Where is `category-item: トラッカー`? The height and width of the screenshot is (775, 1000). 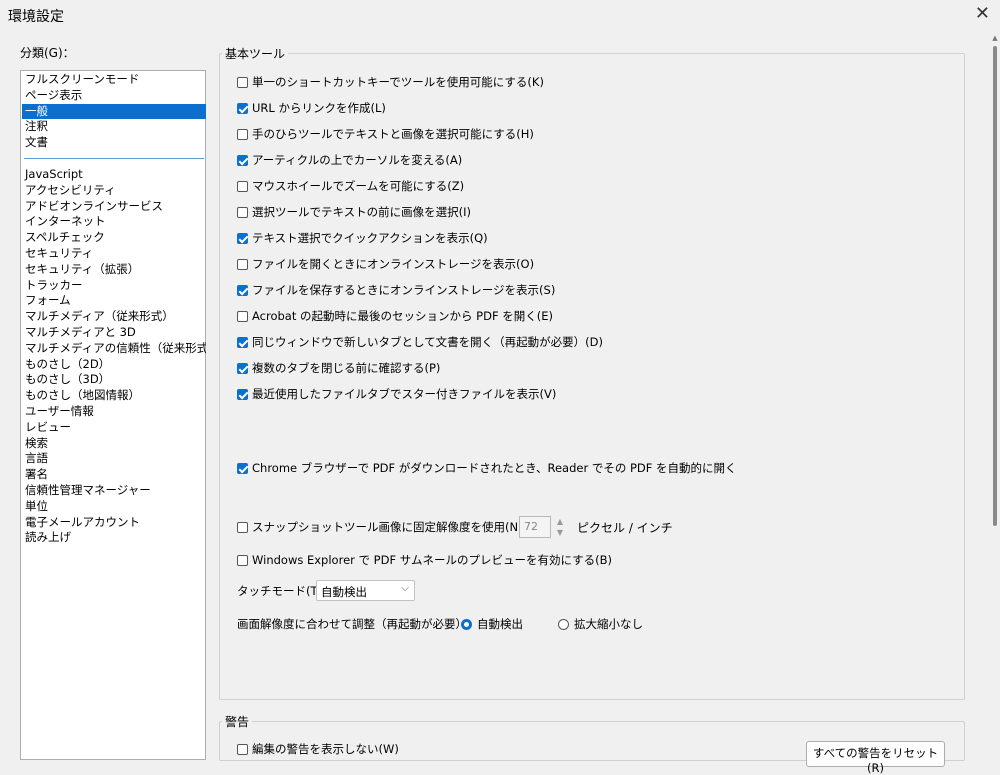 category-item: トラッカー is located at coordinates (114, 286).